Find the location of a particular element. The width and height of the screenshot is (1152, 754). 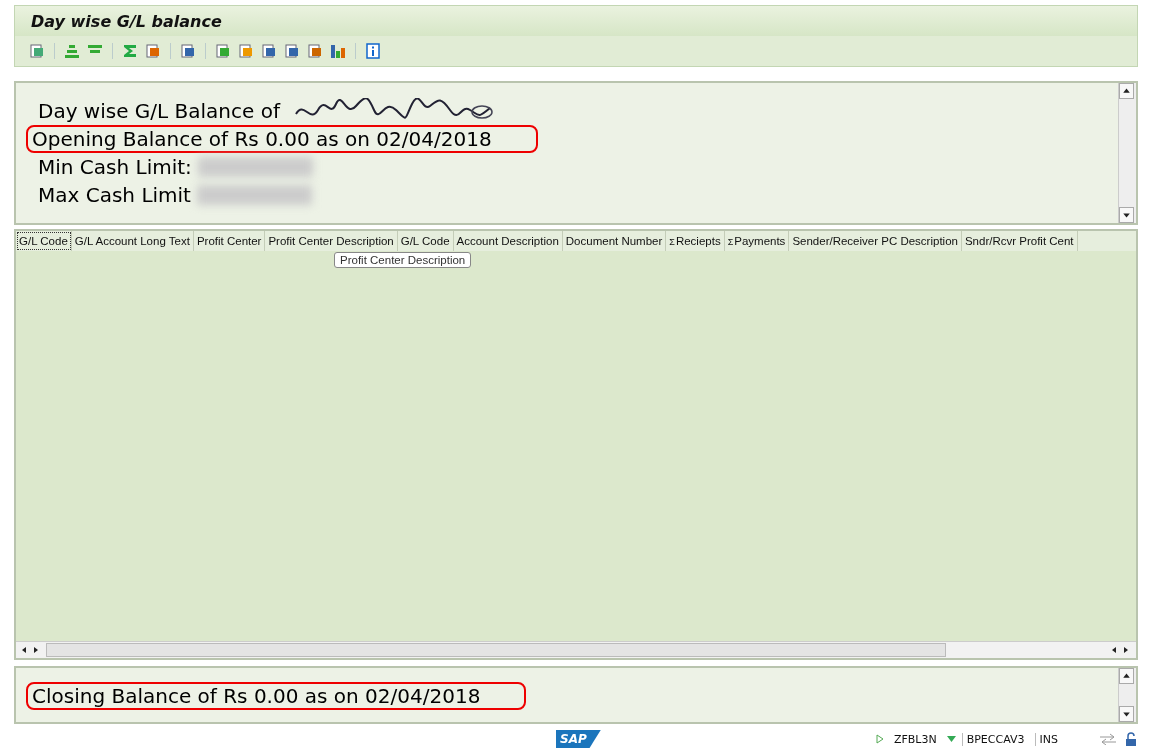

balance-text: Day wise G/L Balance of is located at coordinates (159, 111).